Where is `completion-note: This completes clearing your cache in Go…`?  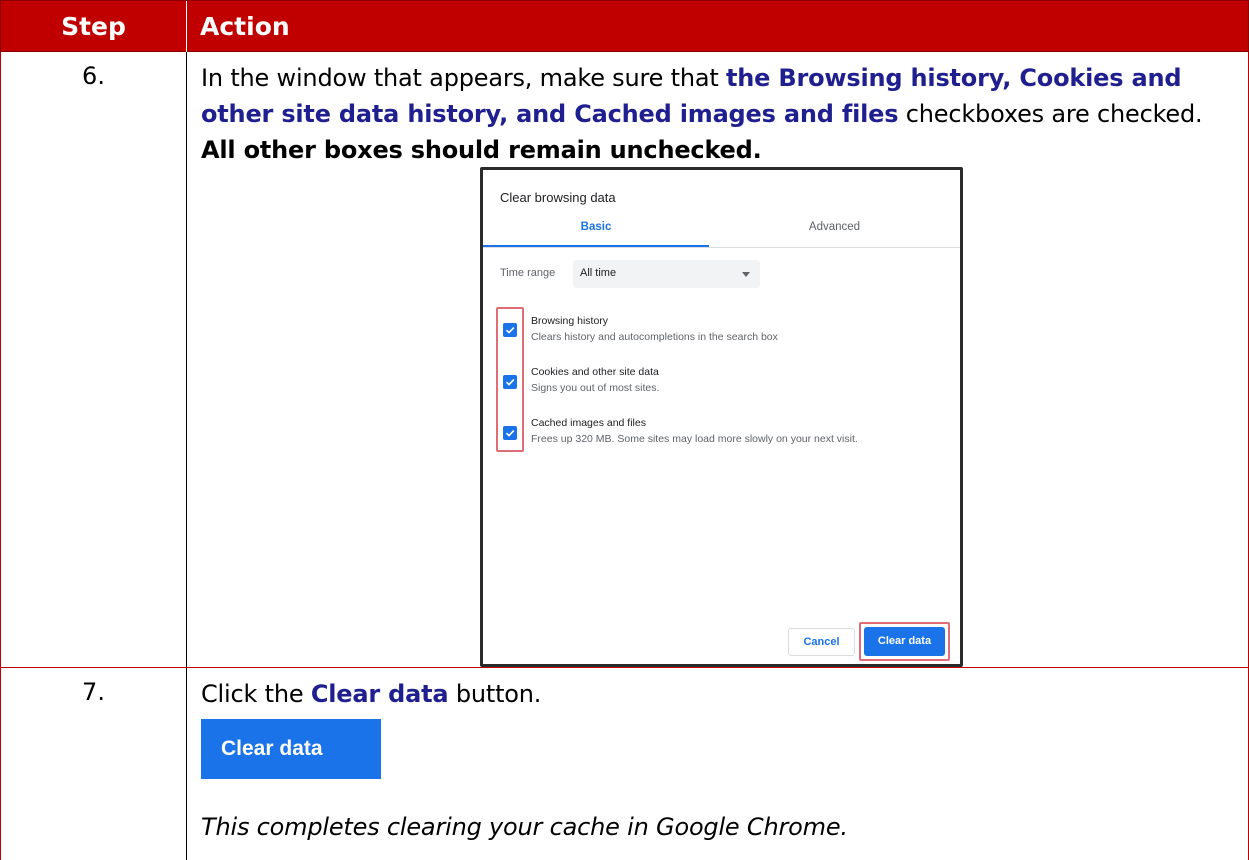
completion-note: This completes clearing your cache in Go… is located at coordinates (524, 827).